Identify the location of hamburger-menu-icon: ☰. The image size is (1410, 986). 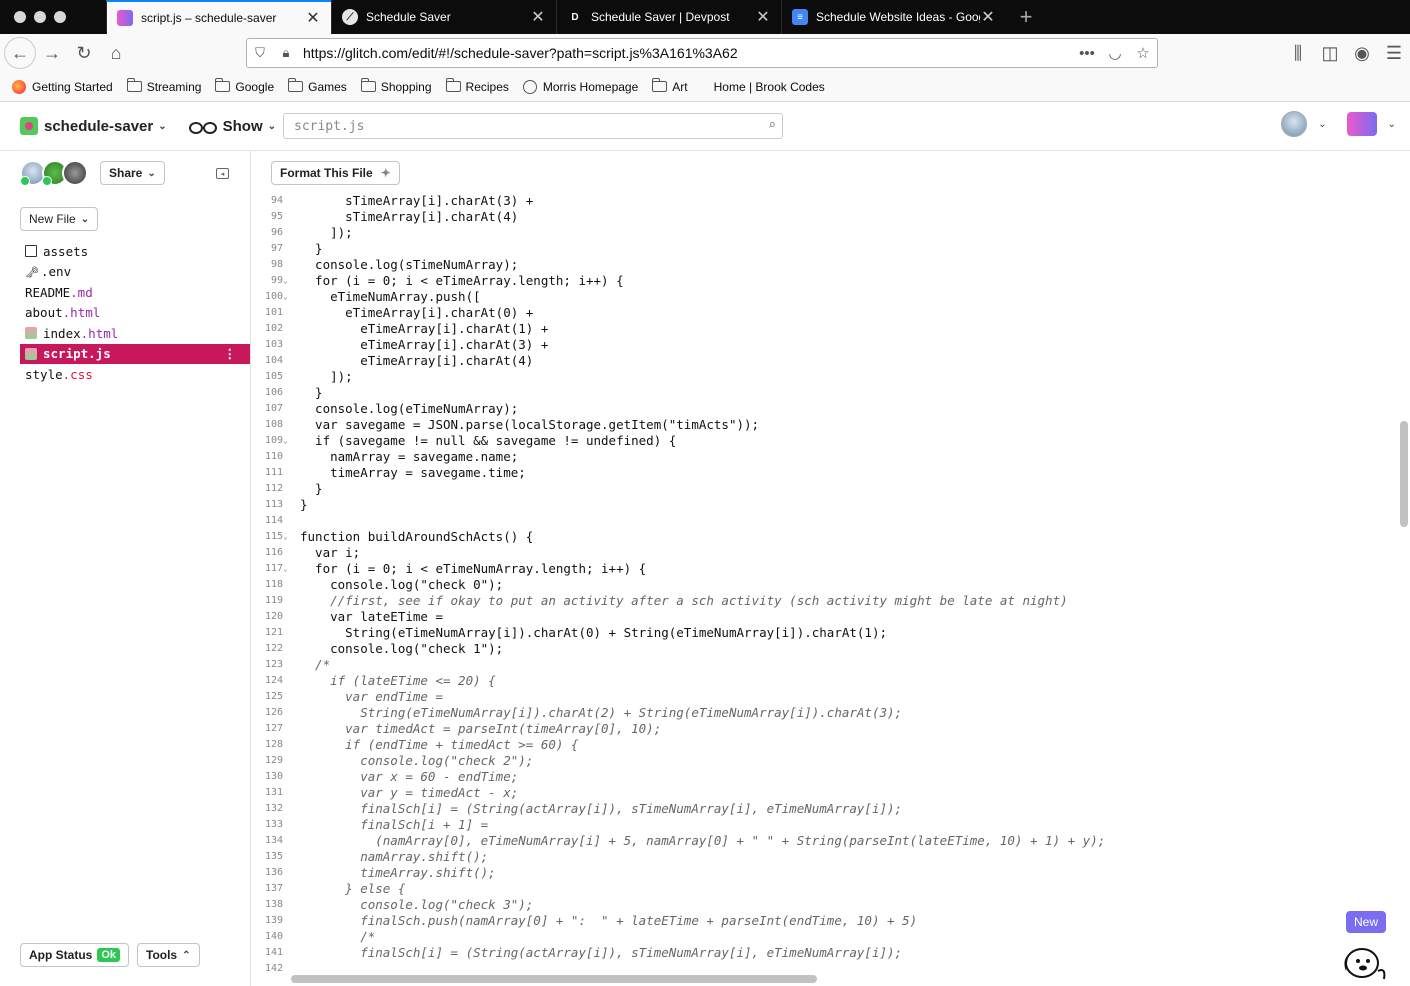
(1394, 53).